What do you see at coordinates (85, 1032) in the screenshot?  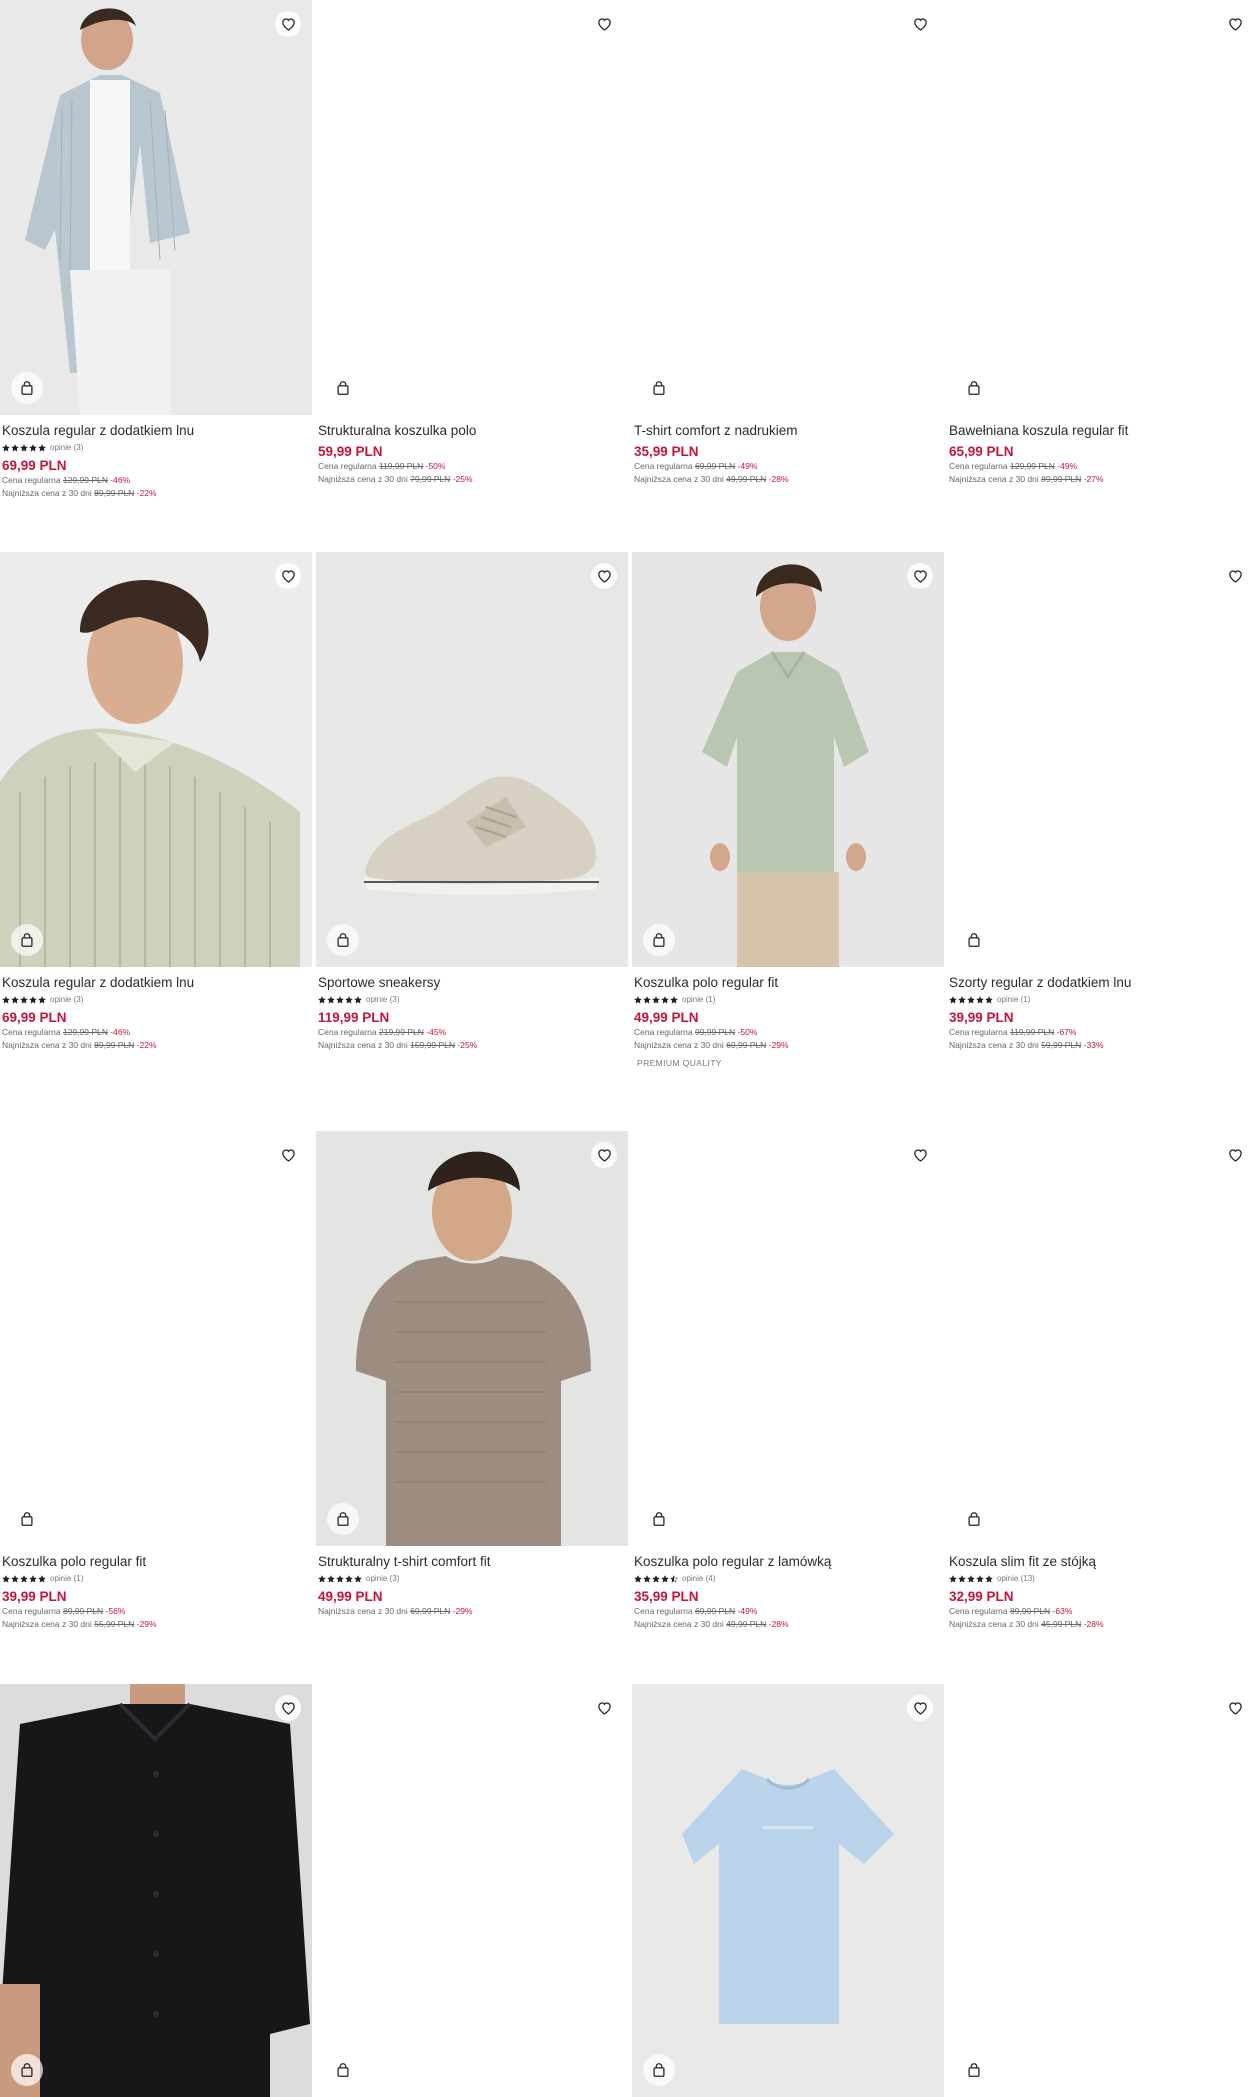 I see `old-price: 129,99 PLN` at bounding box center [85, 1032].